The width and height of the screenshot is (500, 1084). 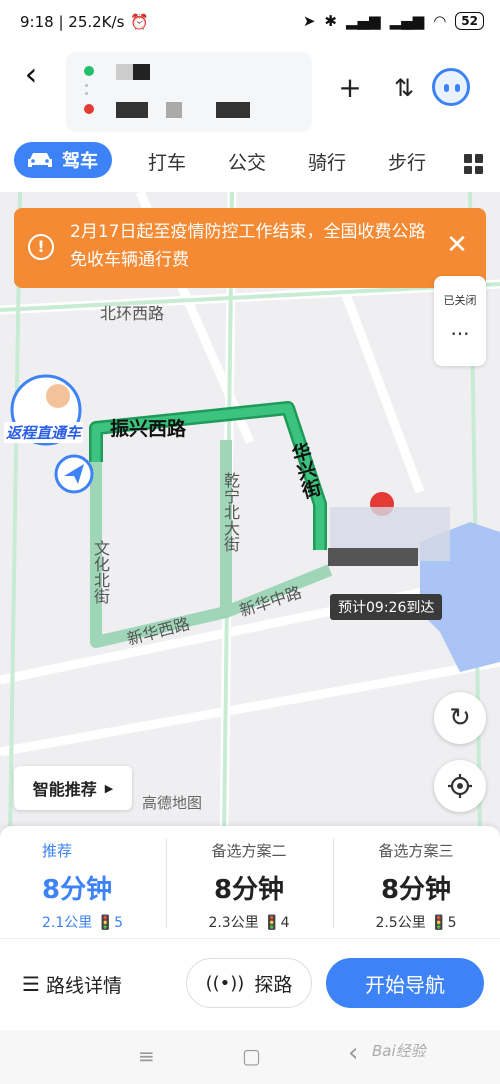 I want to click on wifi-icon: ◠, so click(x=440, y=21).